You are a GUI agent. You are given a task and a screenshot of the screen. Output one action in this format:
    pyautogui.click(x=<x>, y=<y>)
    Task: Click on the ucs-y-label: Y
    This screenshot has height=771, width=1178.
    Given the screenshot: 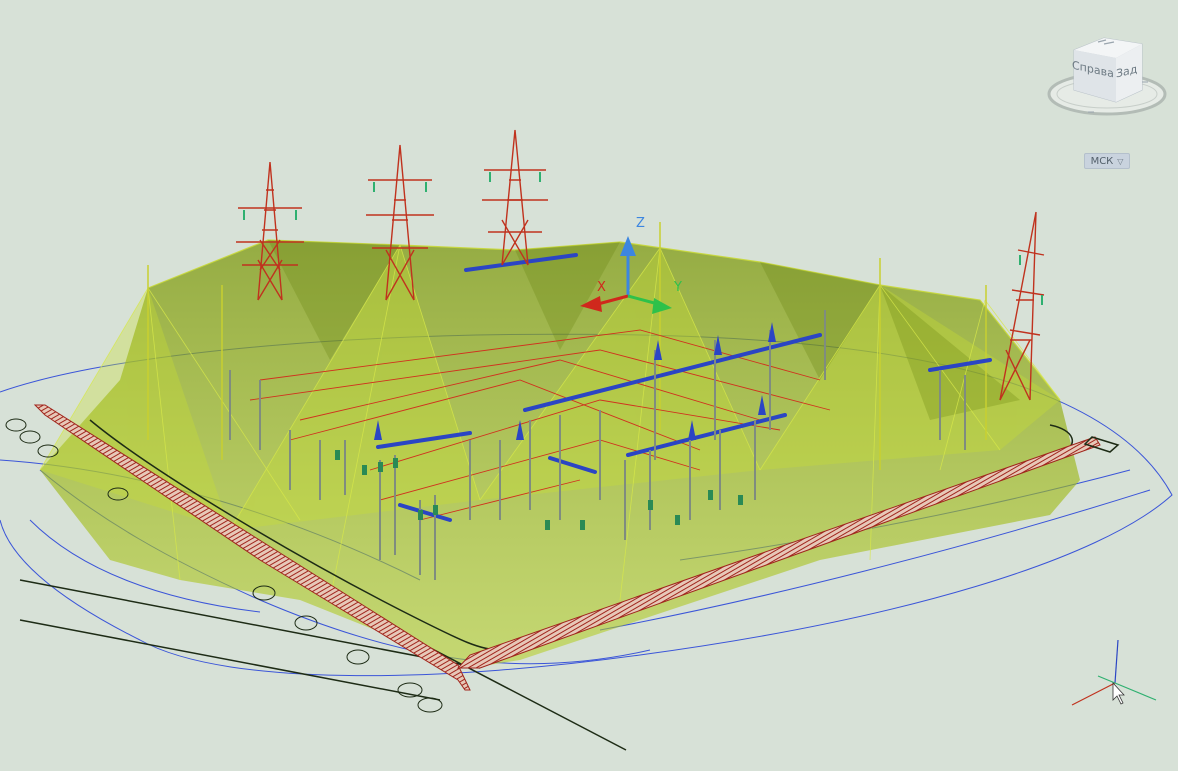 What is the action you would take?
    pyautogui.click(x=678, y=287)
    